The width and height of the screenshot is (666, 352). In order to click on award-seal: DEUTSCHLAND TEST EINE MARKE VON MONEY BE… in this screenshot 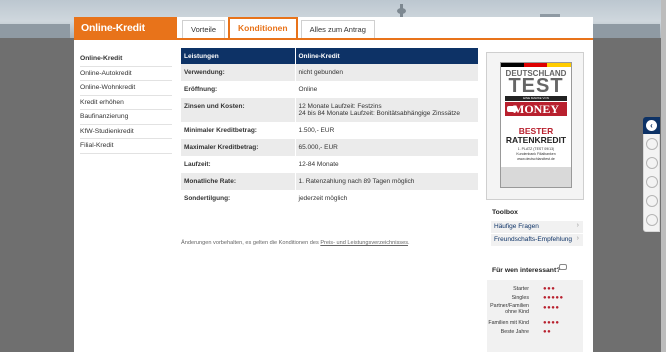, I will do `click(536, 125)`.